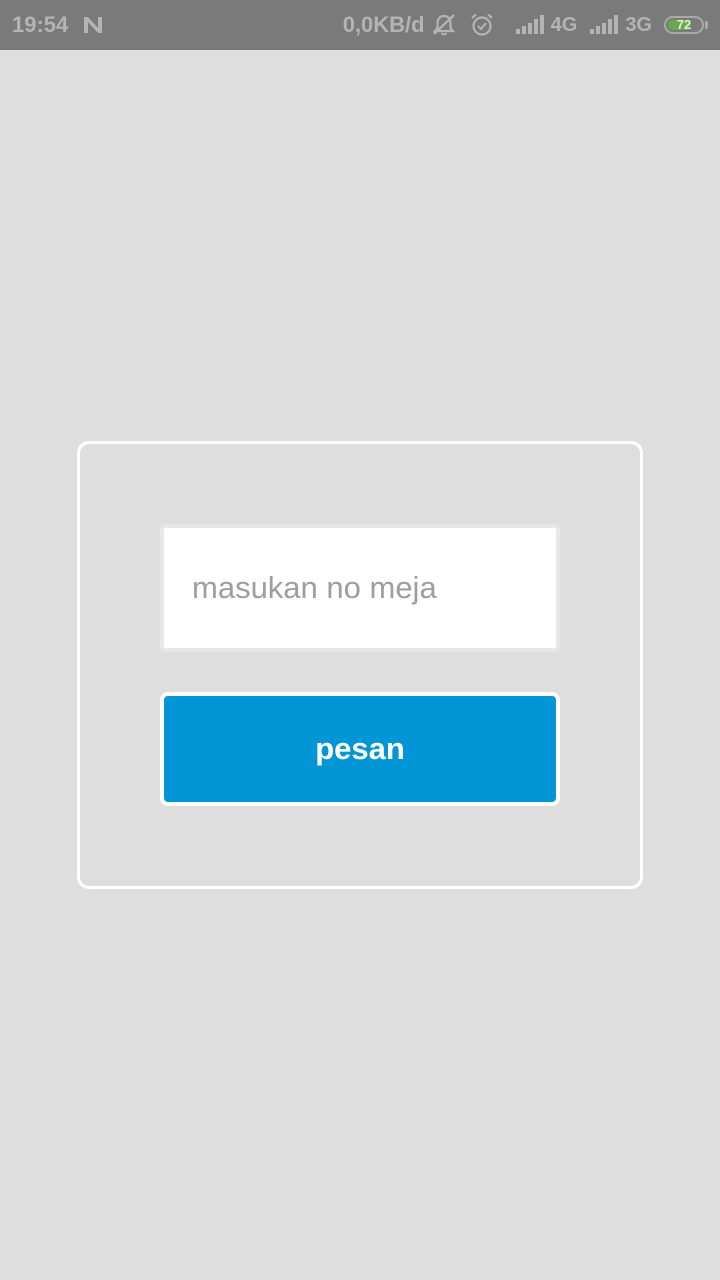 Image resolution: width=720 pixels, height=1280 pixels. What do you see at coordinates (564, 24) in the screenshot?
I see `network-type-1: 4G` at bounding box center [564, 24].